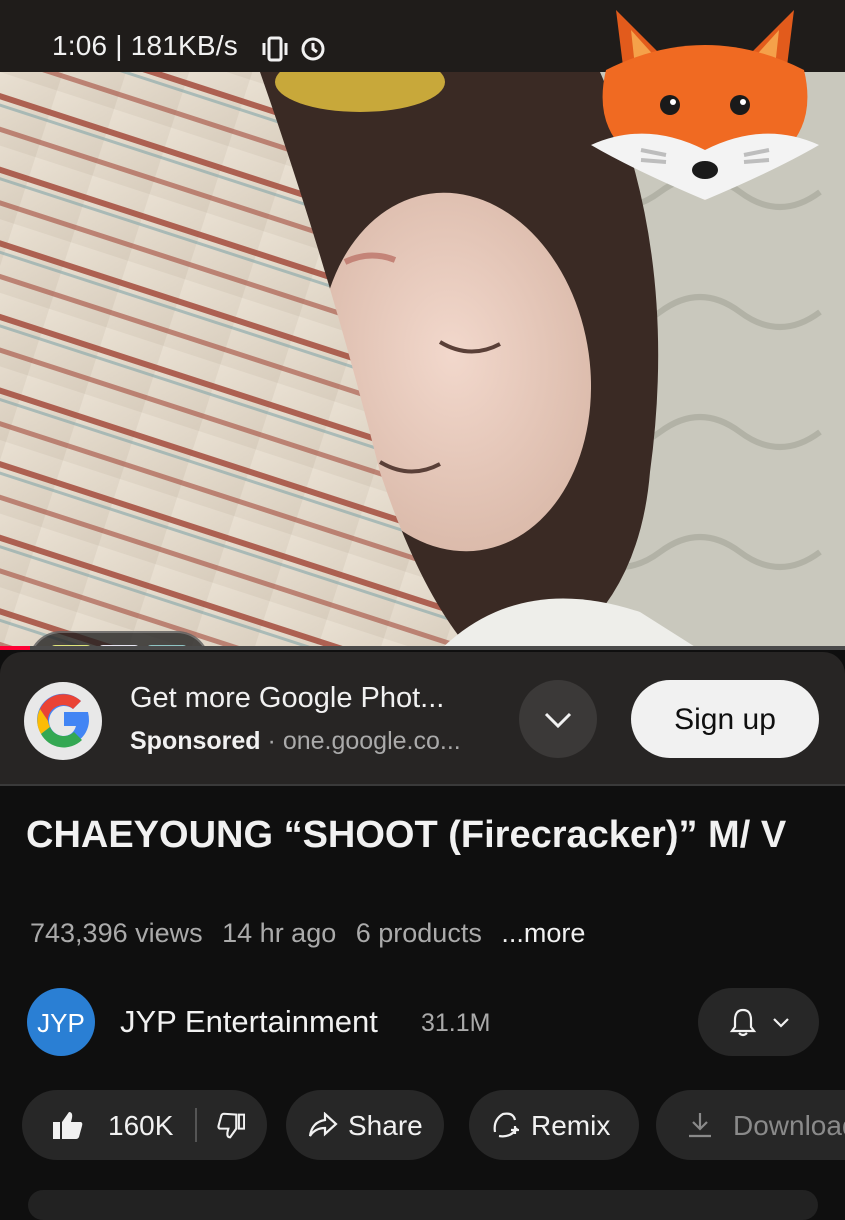 This screenshot has height=1220, width=845. I want to click on google-logo, so click(63, 721).